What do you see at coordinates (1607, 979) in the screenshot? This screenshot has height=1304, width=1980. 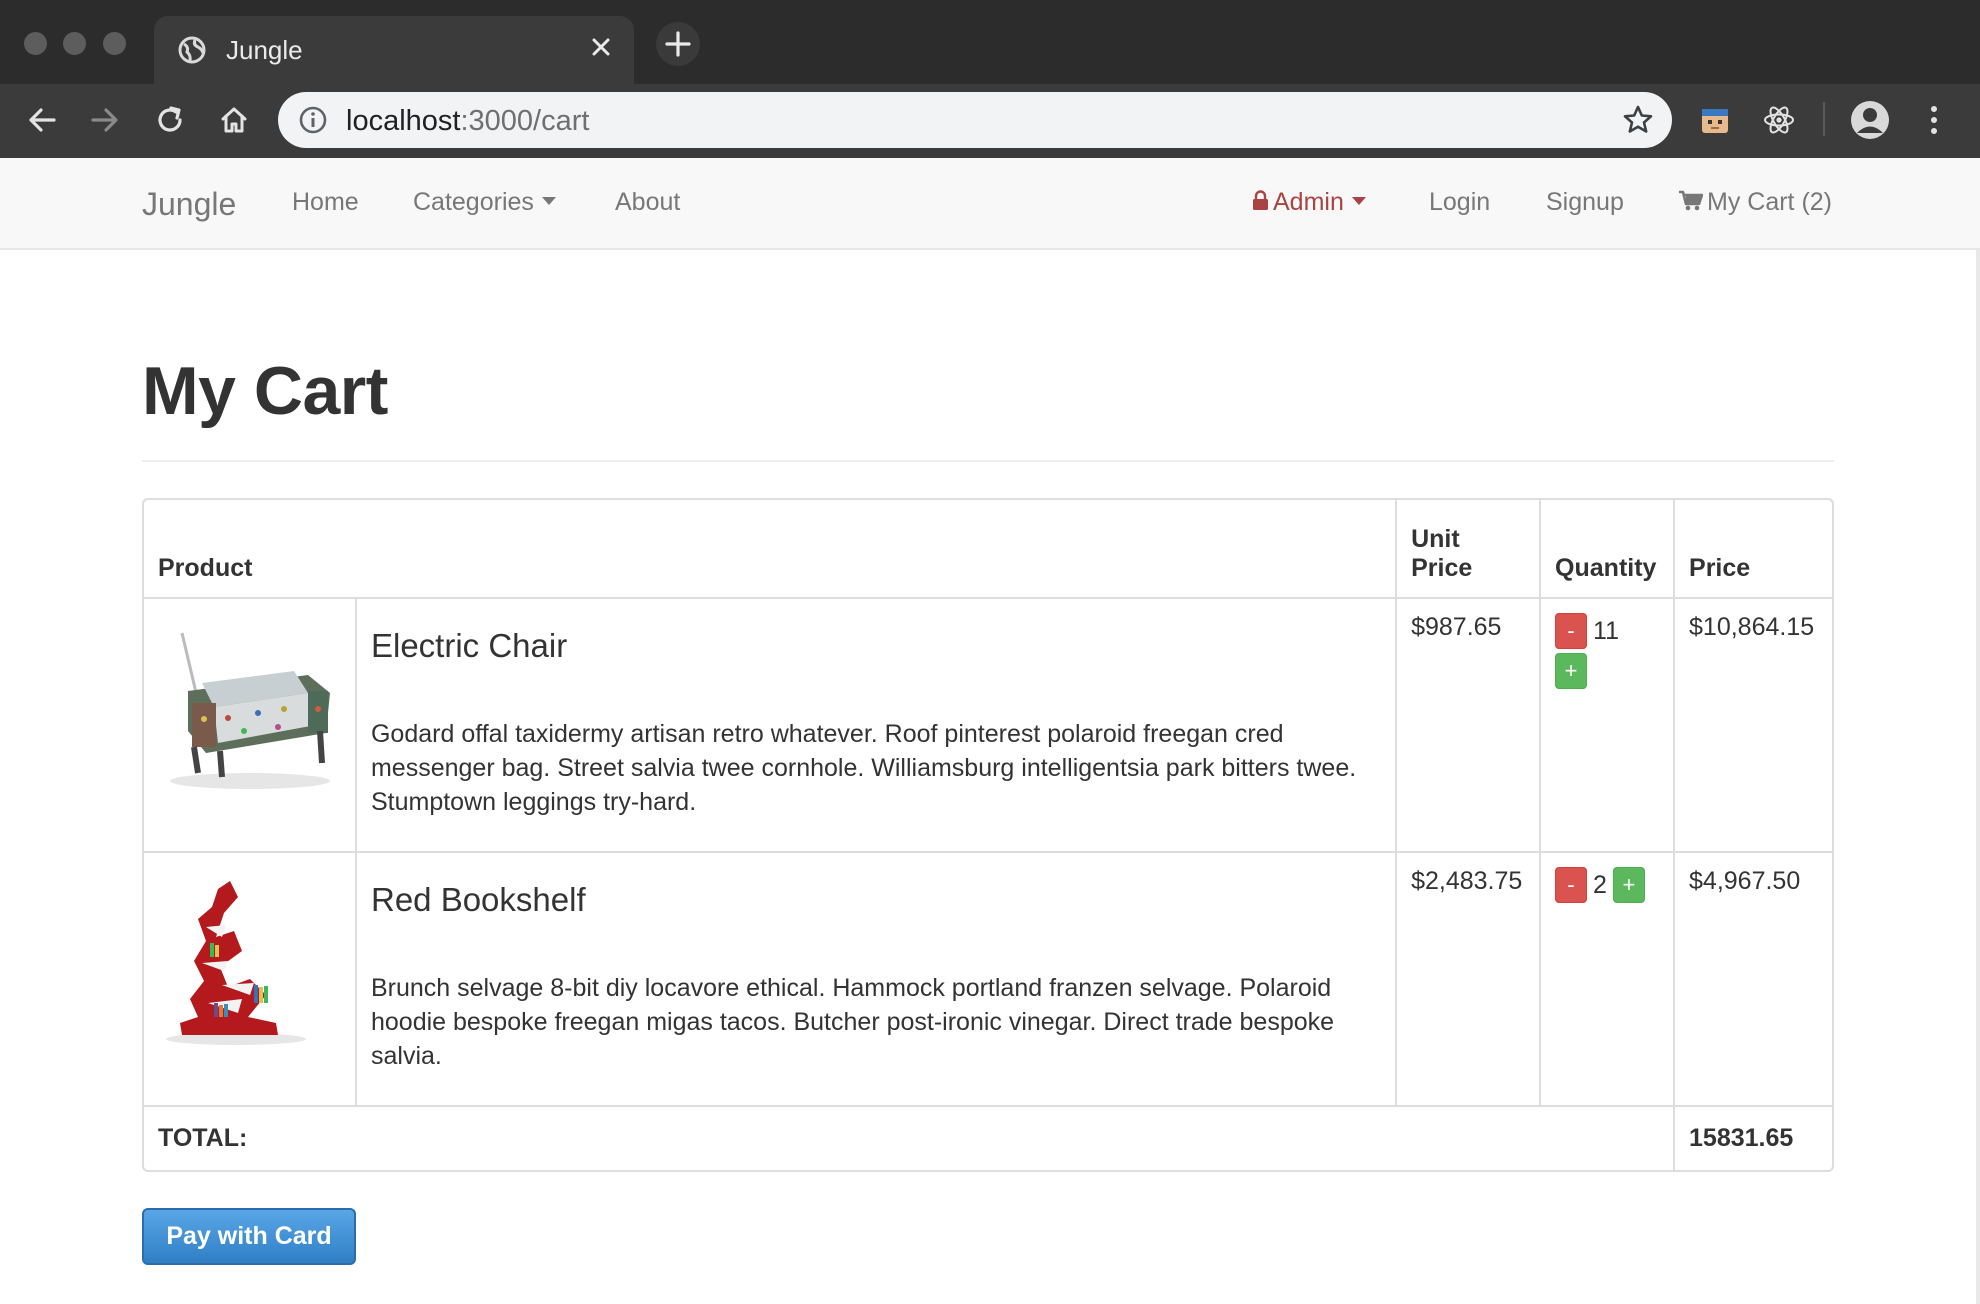 I see `quantity-cell: -2 +` at bounding box center [1607, 979].